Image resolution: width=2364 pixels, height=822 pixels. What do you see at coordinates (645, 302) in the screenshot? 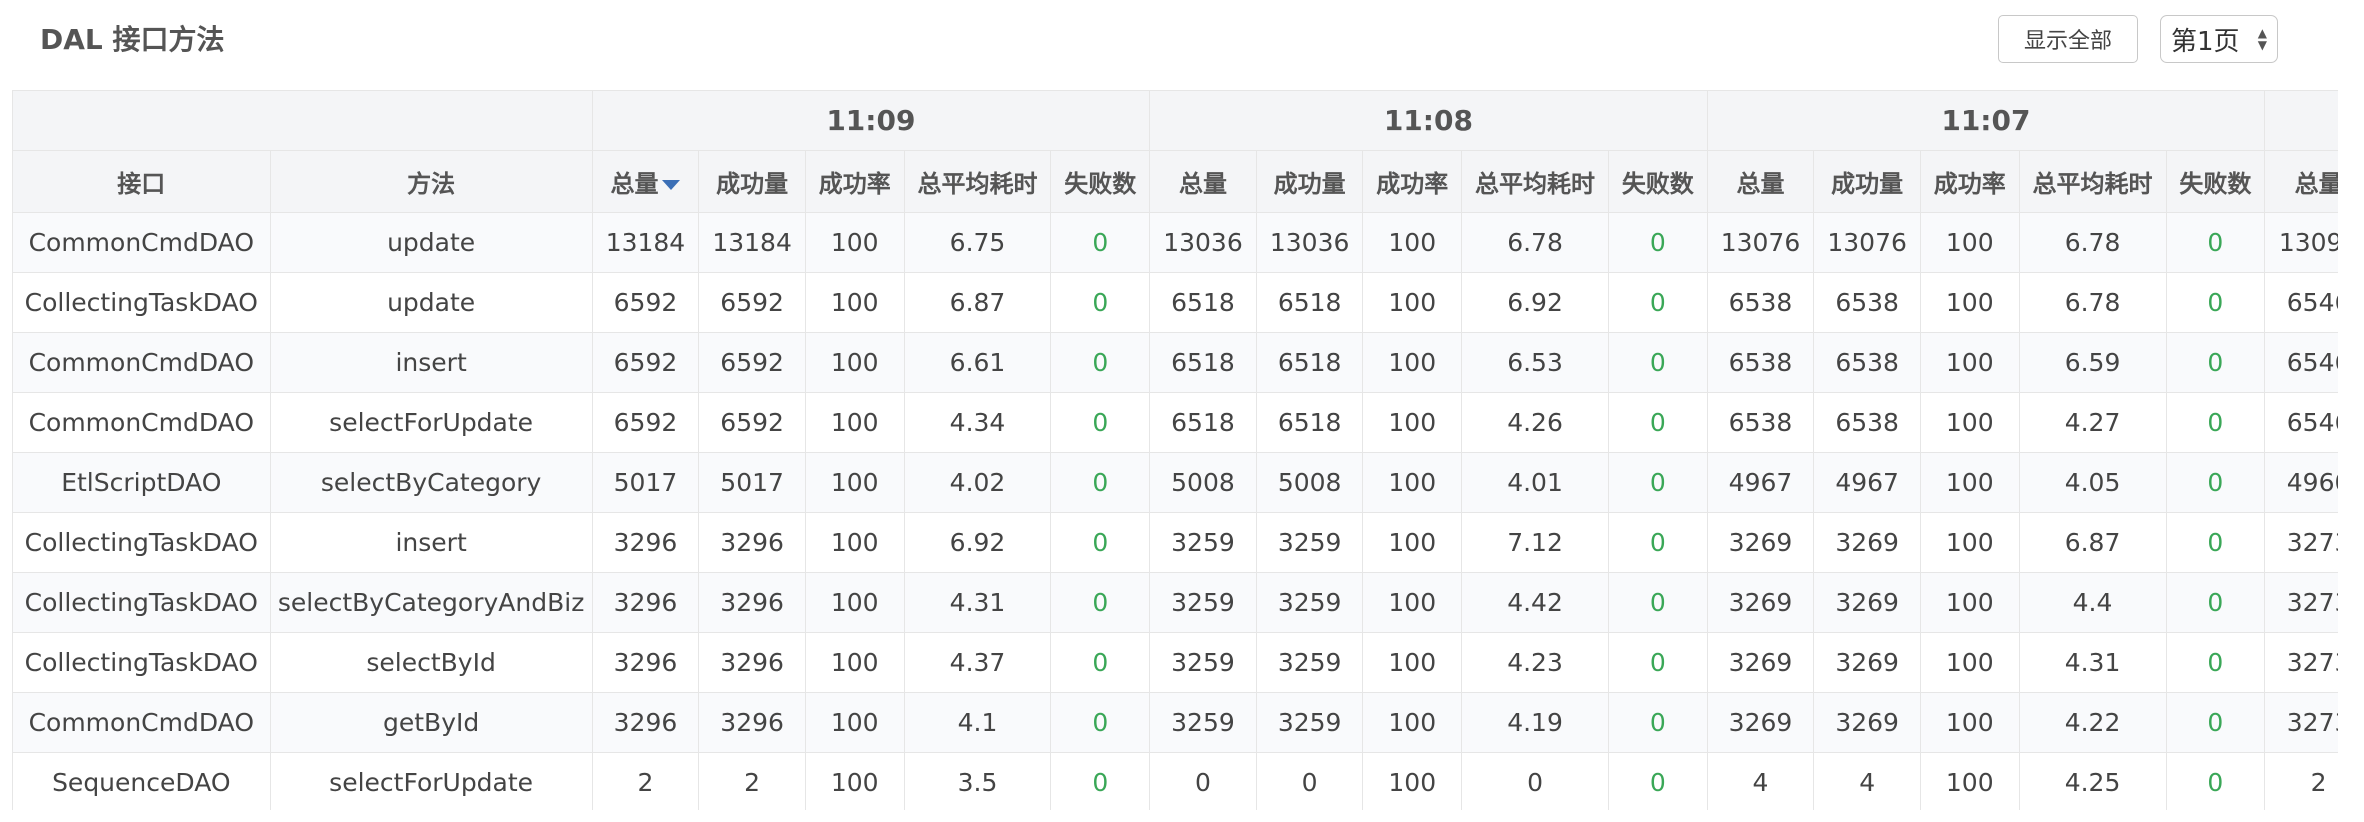
I see `cell-value: 6592` at bounding box center [645, 302].